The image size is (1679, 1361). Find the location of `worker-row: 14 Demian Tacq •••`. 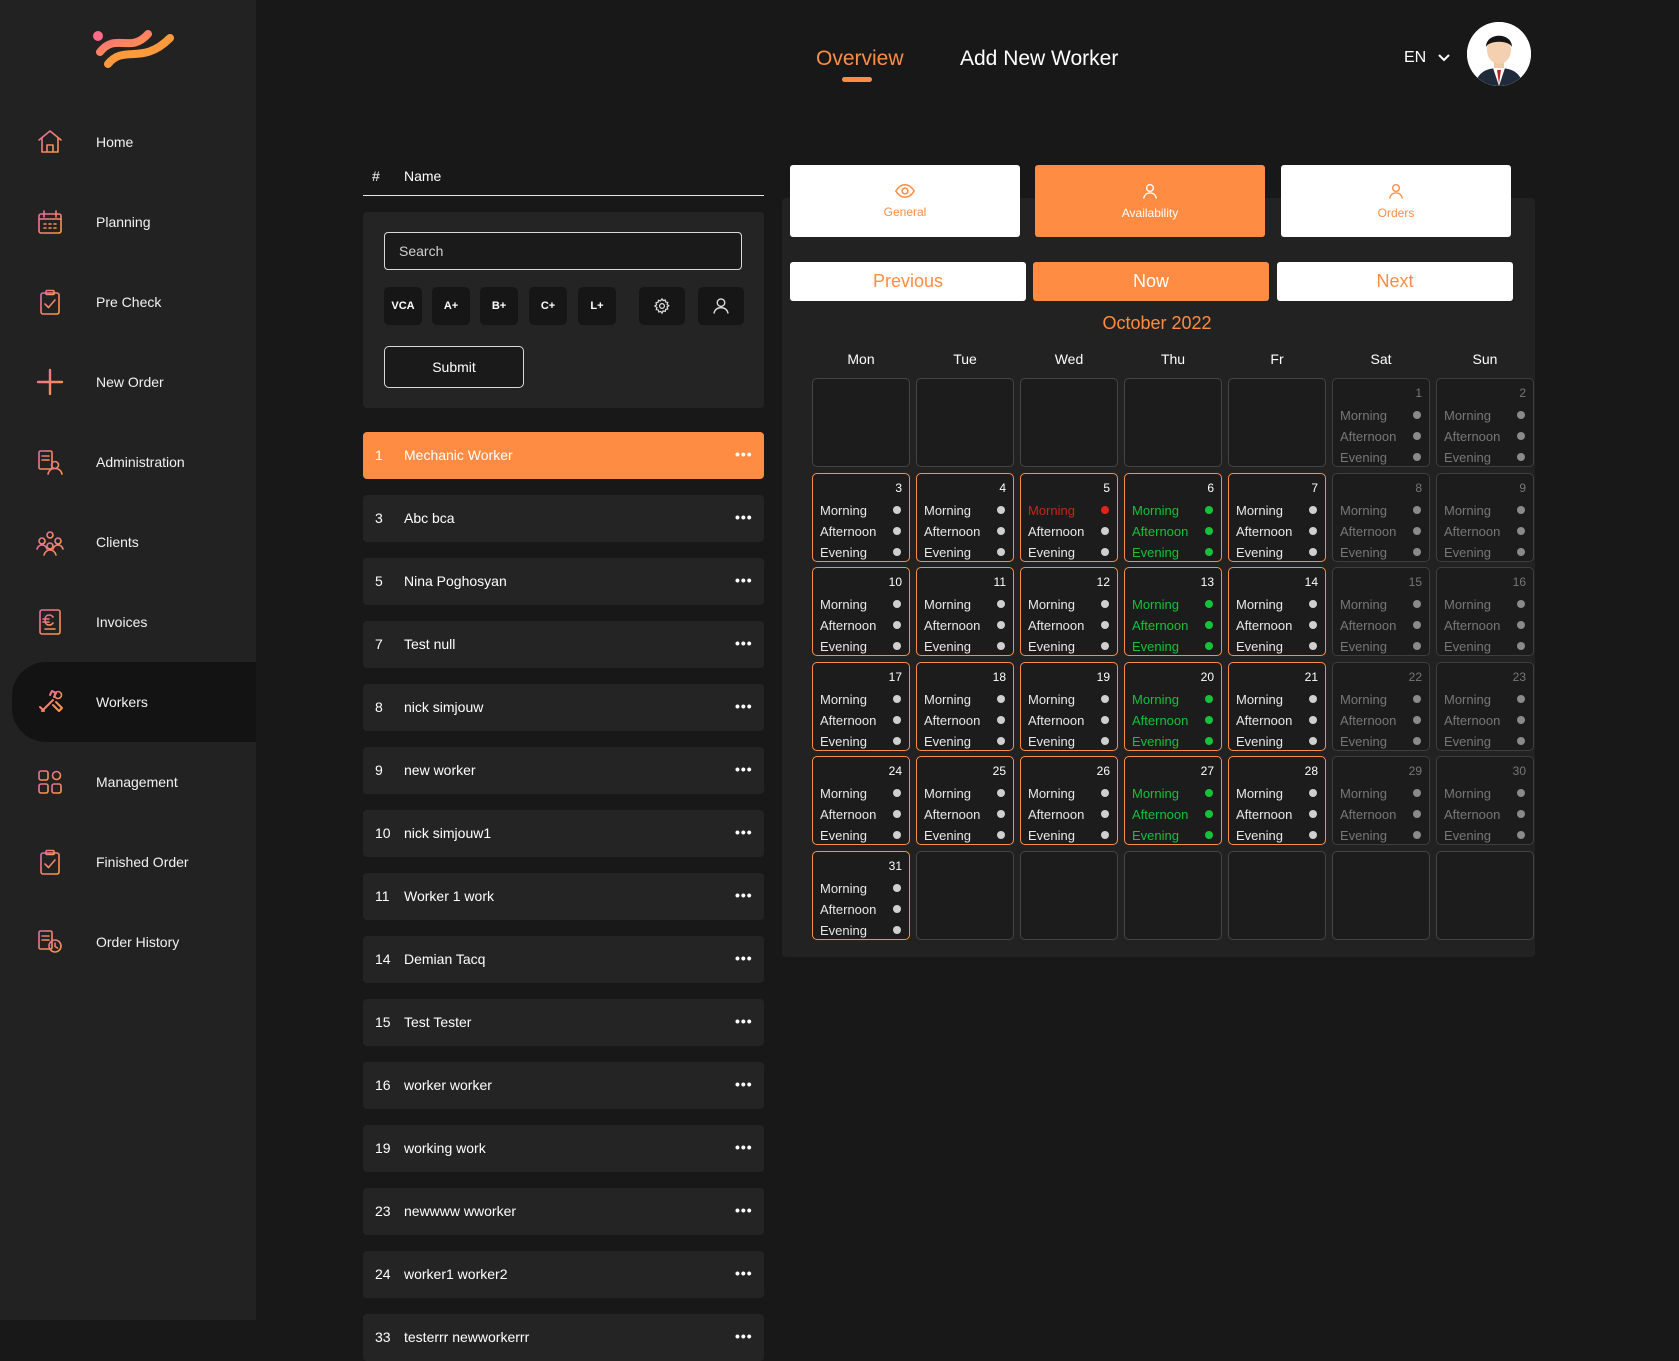

worker-row: 14 Demian Tacq ••• is located at coordinates (563, 959).